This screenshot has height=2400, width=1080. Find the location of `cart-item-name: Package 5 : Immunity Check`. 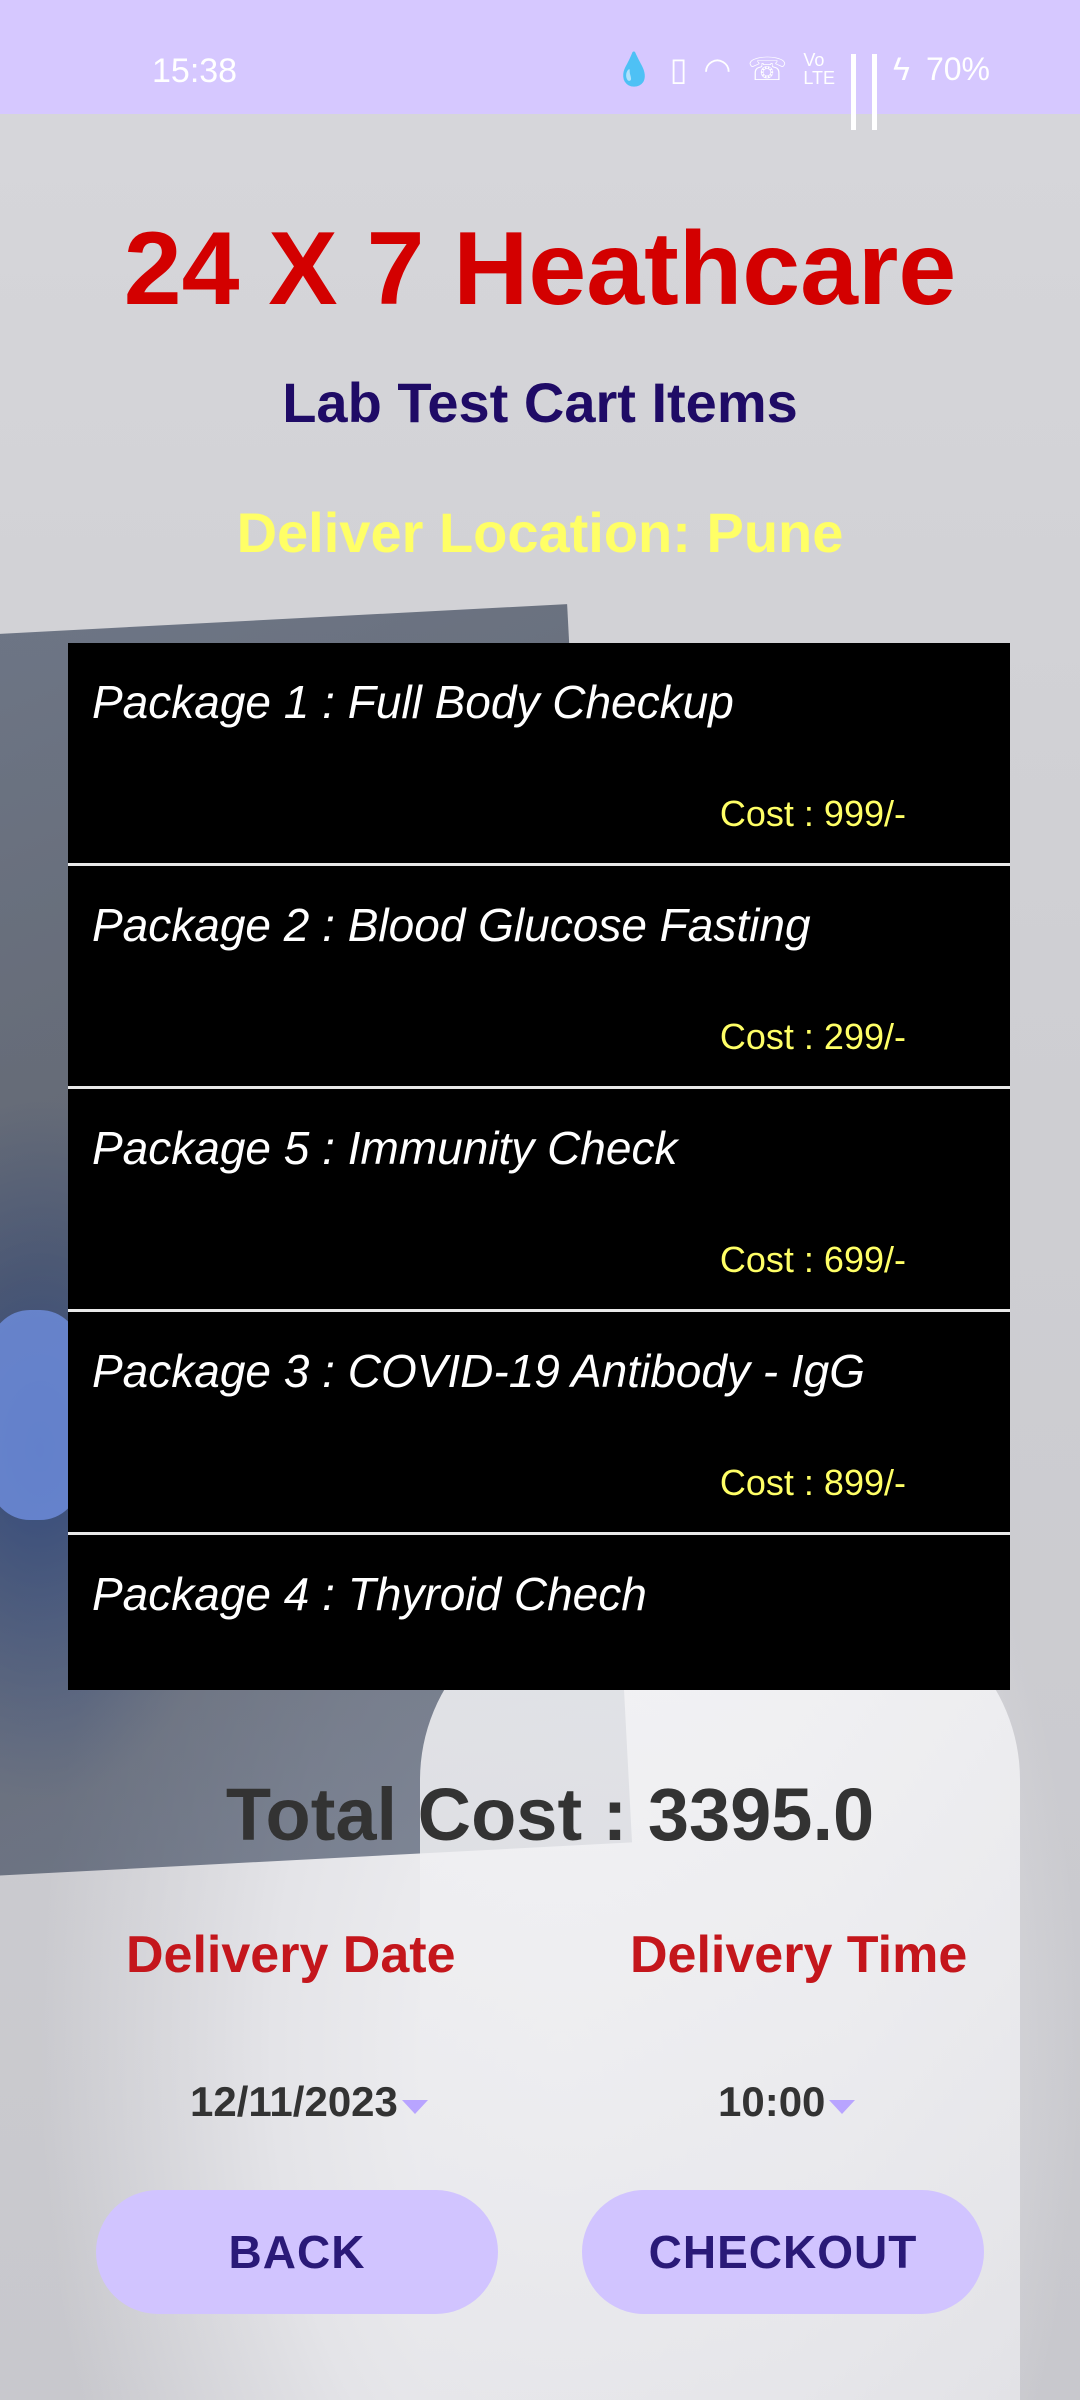

cart-item-name: Package 5 : Immunity Check is located at coordinates (385, 1148).